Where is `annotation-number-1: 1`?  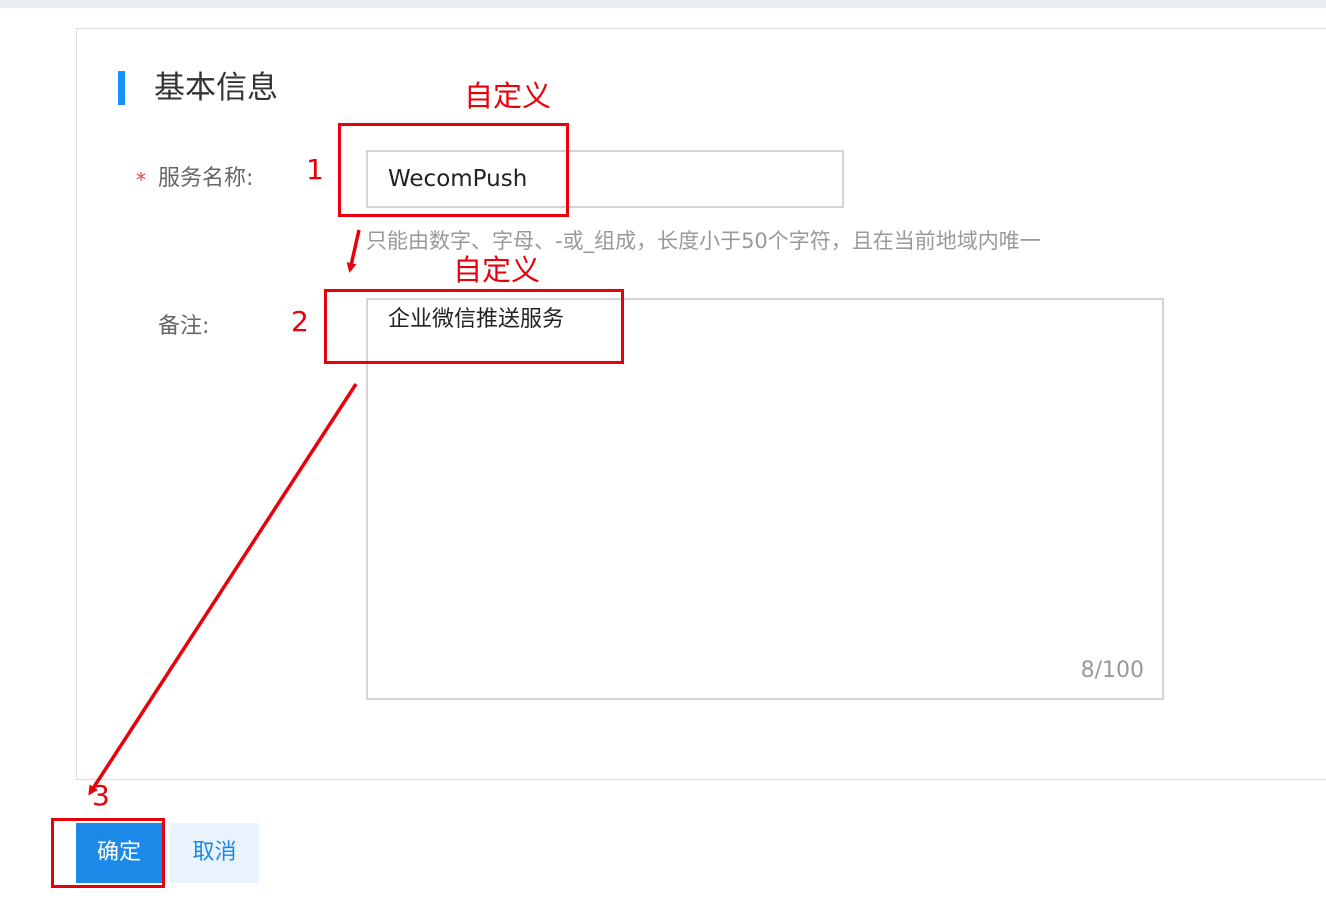
annotation-number-1: 1 is located at coordinates (315, 169).